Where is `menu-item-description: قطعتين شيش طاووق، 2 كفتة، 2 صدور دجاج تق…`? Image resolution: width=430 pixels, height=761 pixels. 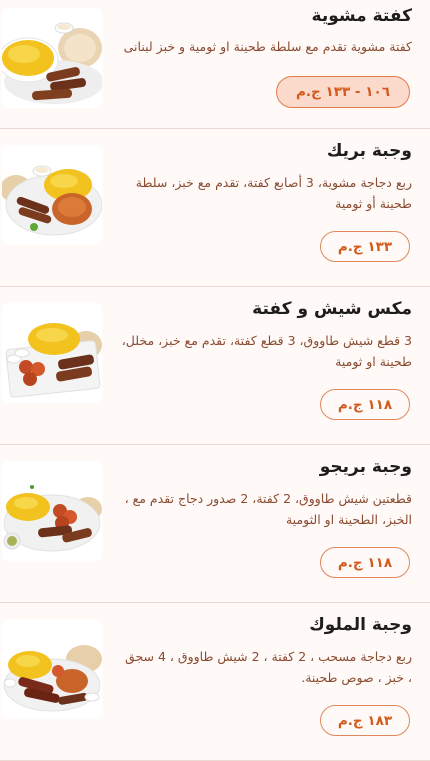 menu-item-description: قطعتين شيش طاووق، 2 كفتة، 2 صدور دجاج تق… is located at coordinates (268, 509).